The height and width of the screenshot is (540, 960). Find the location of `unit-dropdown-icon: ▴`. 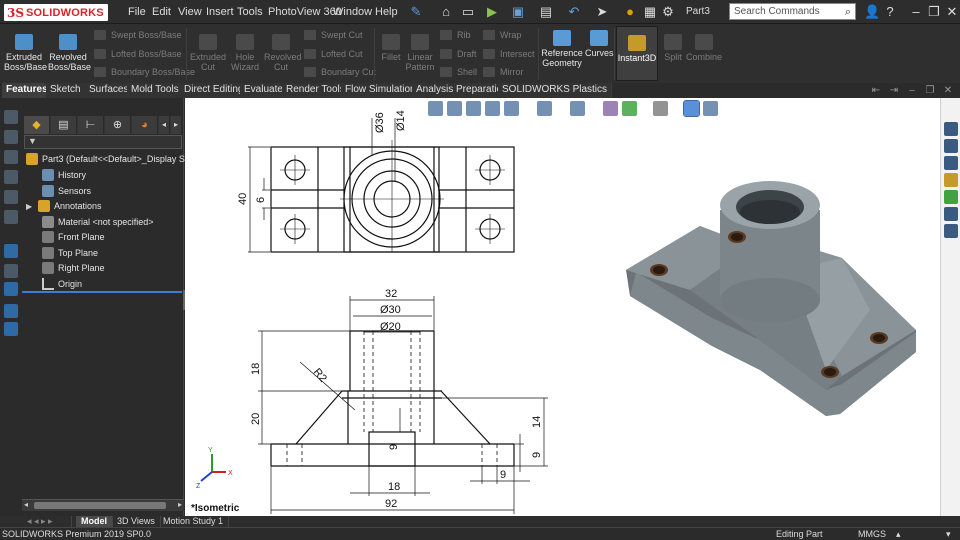

unit-dropdown-icon: ▴ is located at coordinates (898, 534).